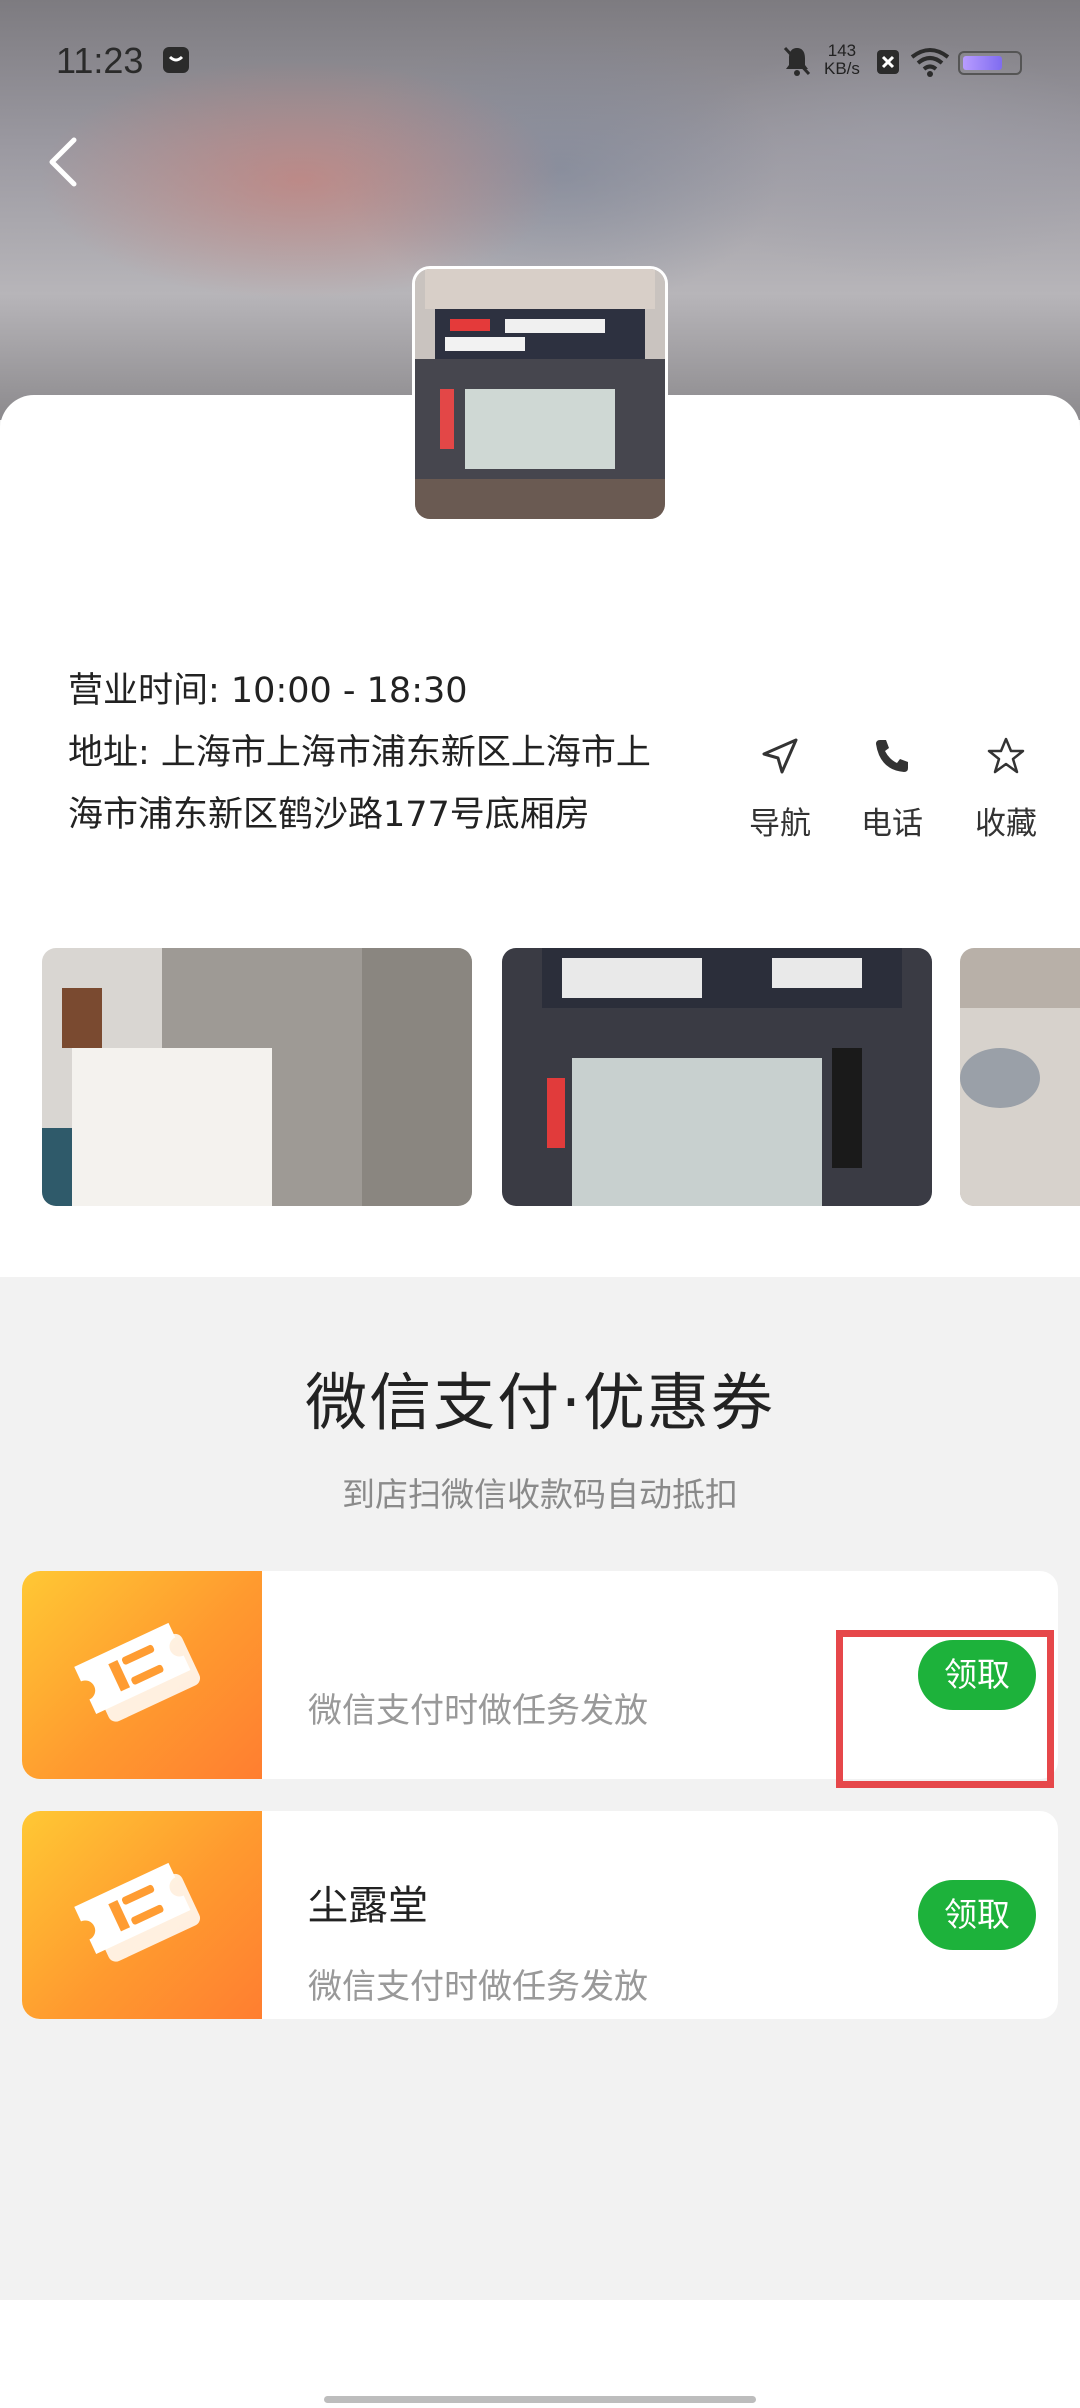 The height and width of the screenshot is (2408, 1080). I want to click on store-address: 地址: 上海市上海市浦东新区上海市上海市浦东新区鹤沙路177号底厢房, so click(359, 784).